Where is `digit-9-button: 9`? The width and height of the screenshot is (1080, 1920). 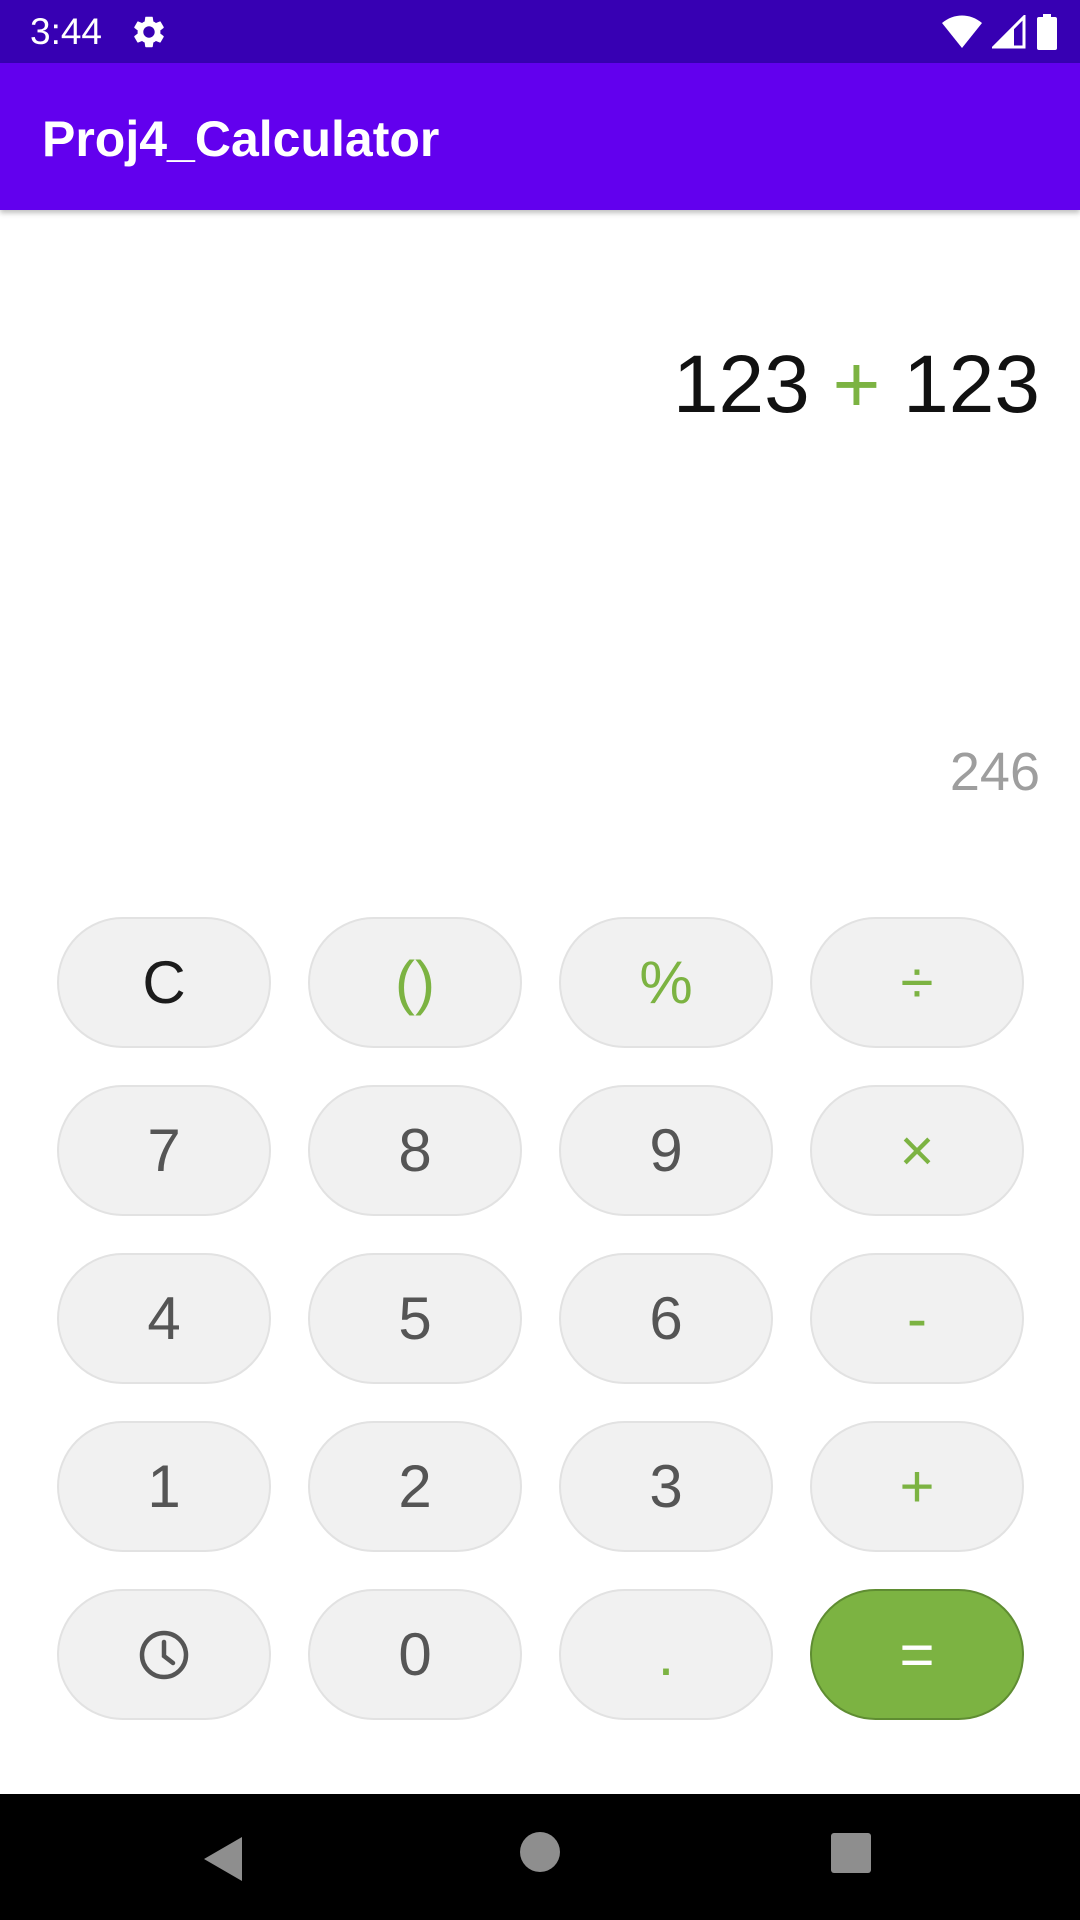 digit-9-button: 9 is located at coordinates (666, 1150).